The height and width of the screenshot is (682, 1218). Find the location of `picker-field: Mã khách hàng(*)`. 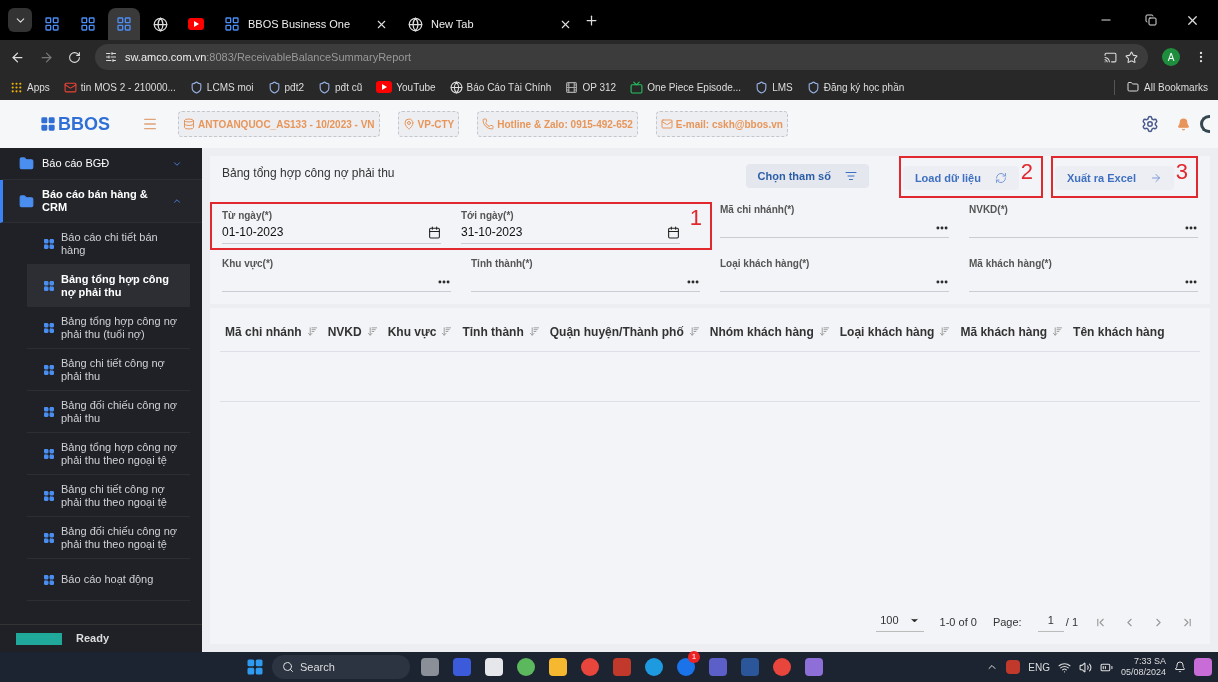

picker-field: Mã khách hàng(*) is located at coordinates (1083, 274).